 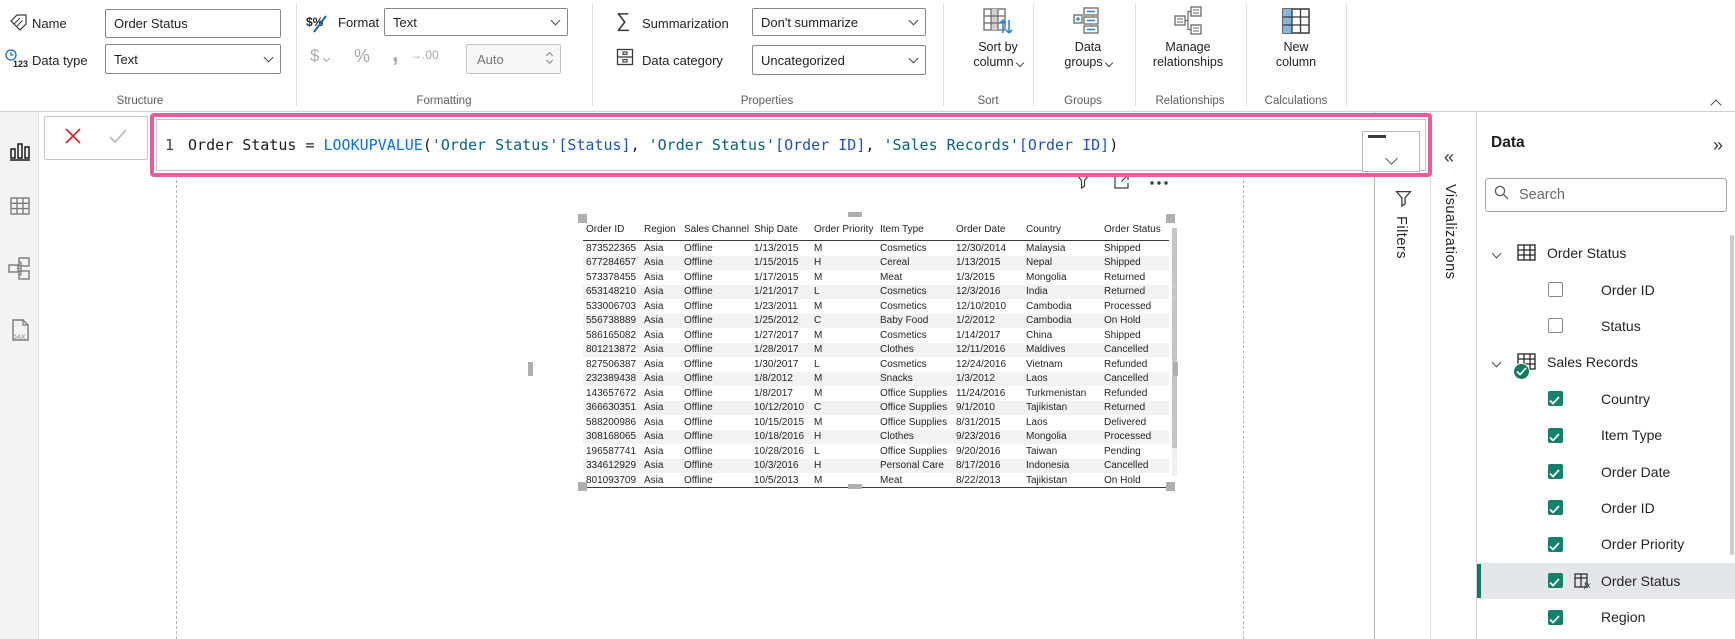 I want to click on table-view-icon, so click(x=20, y=206).